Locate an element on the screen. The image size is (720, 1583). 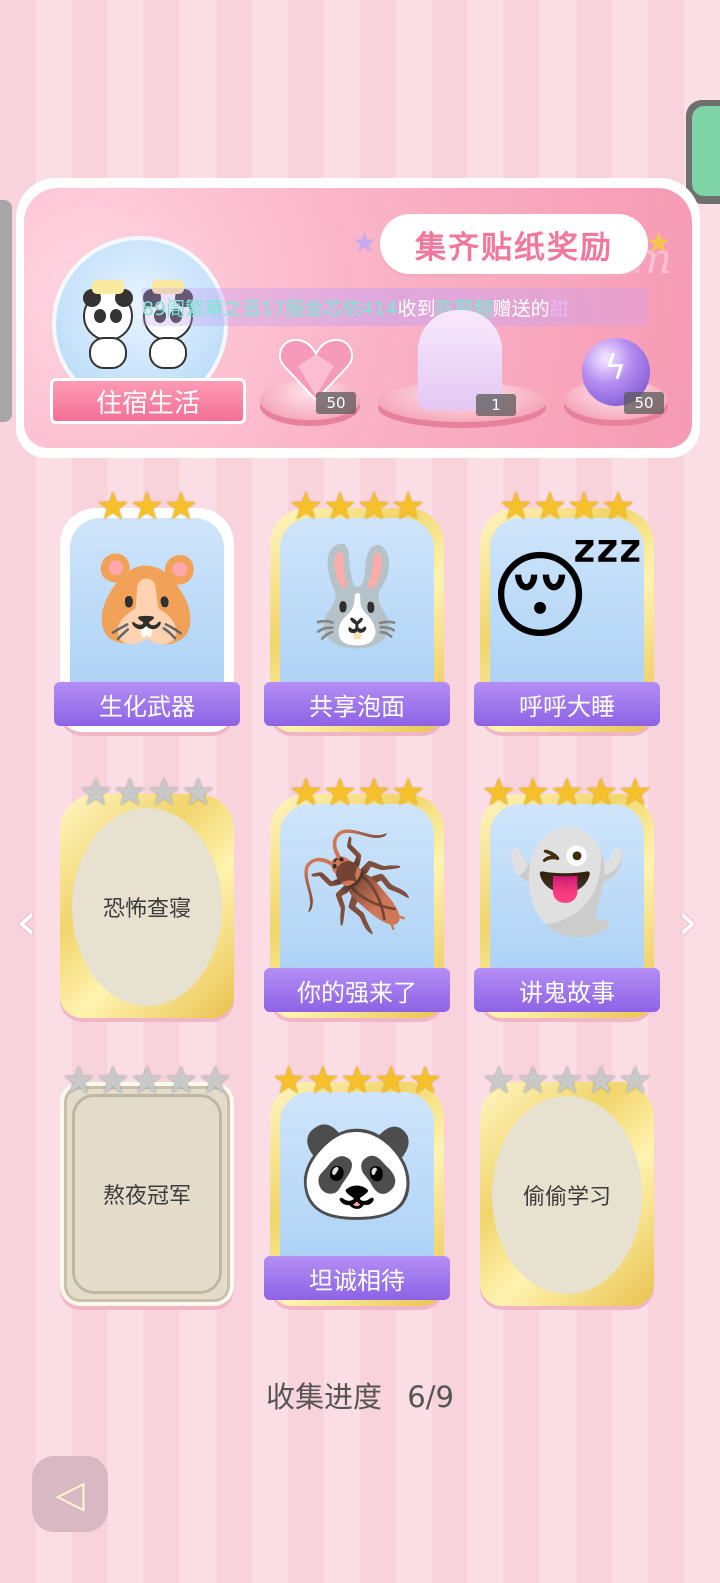
sticker-art-icon: 🐹 is located at coordinates (147, 596).